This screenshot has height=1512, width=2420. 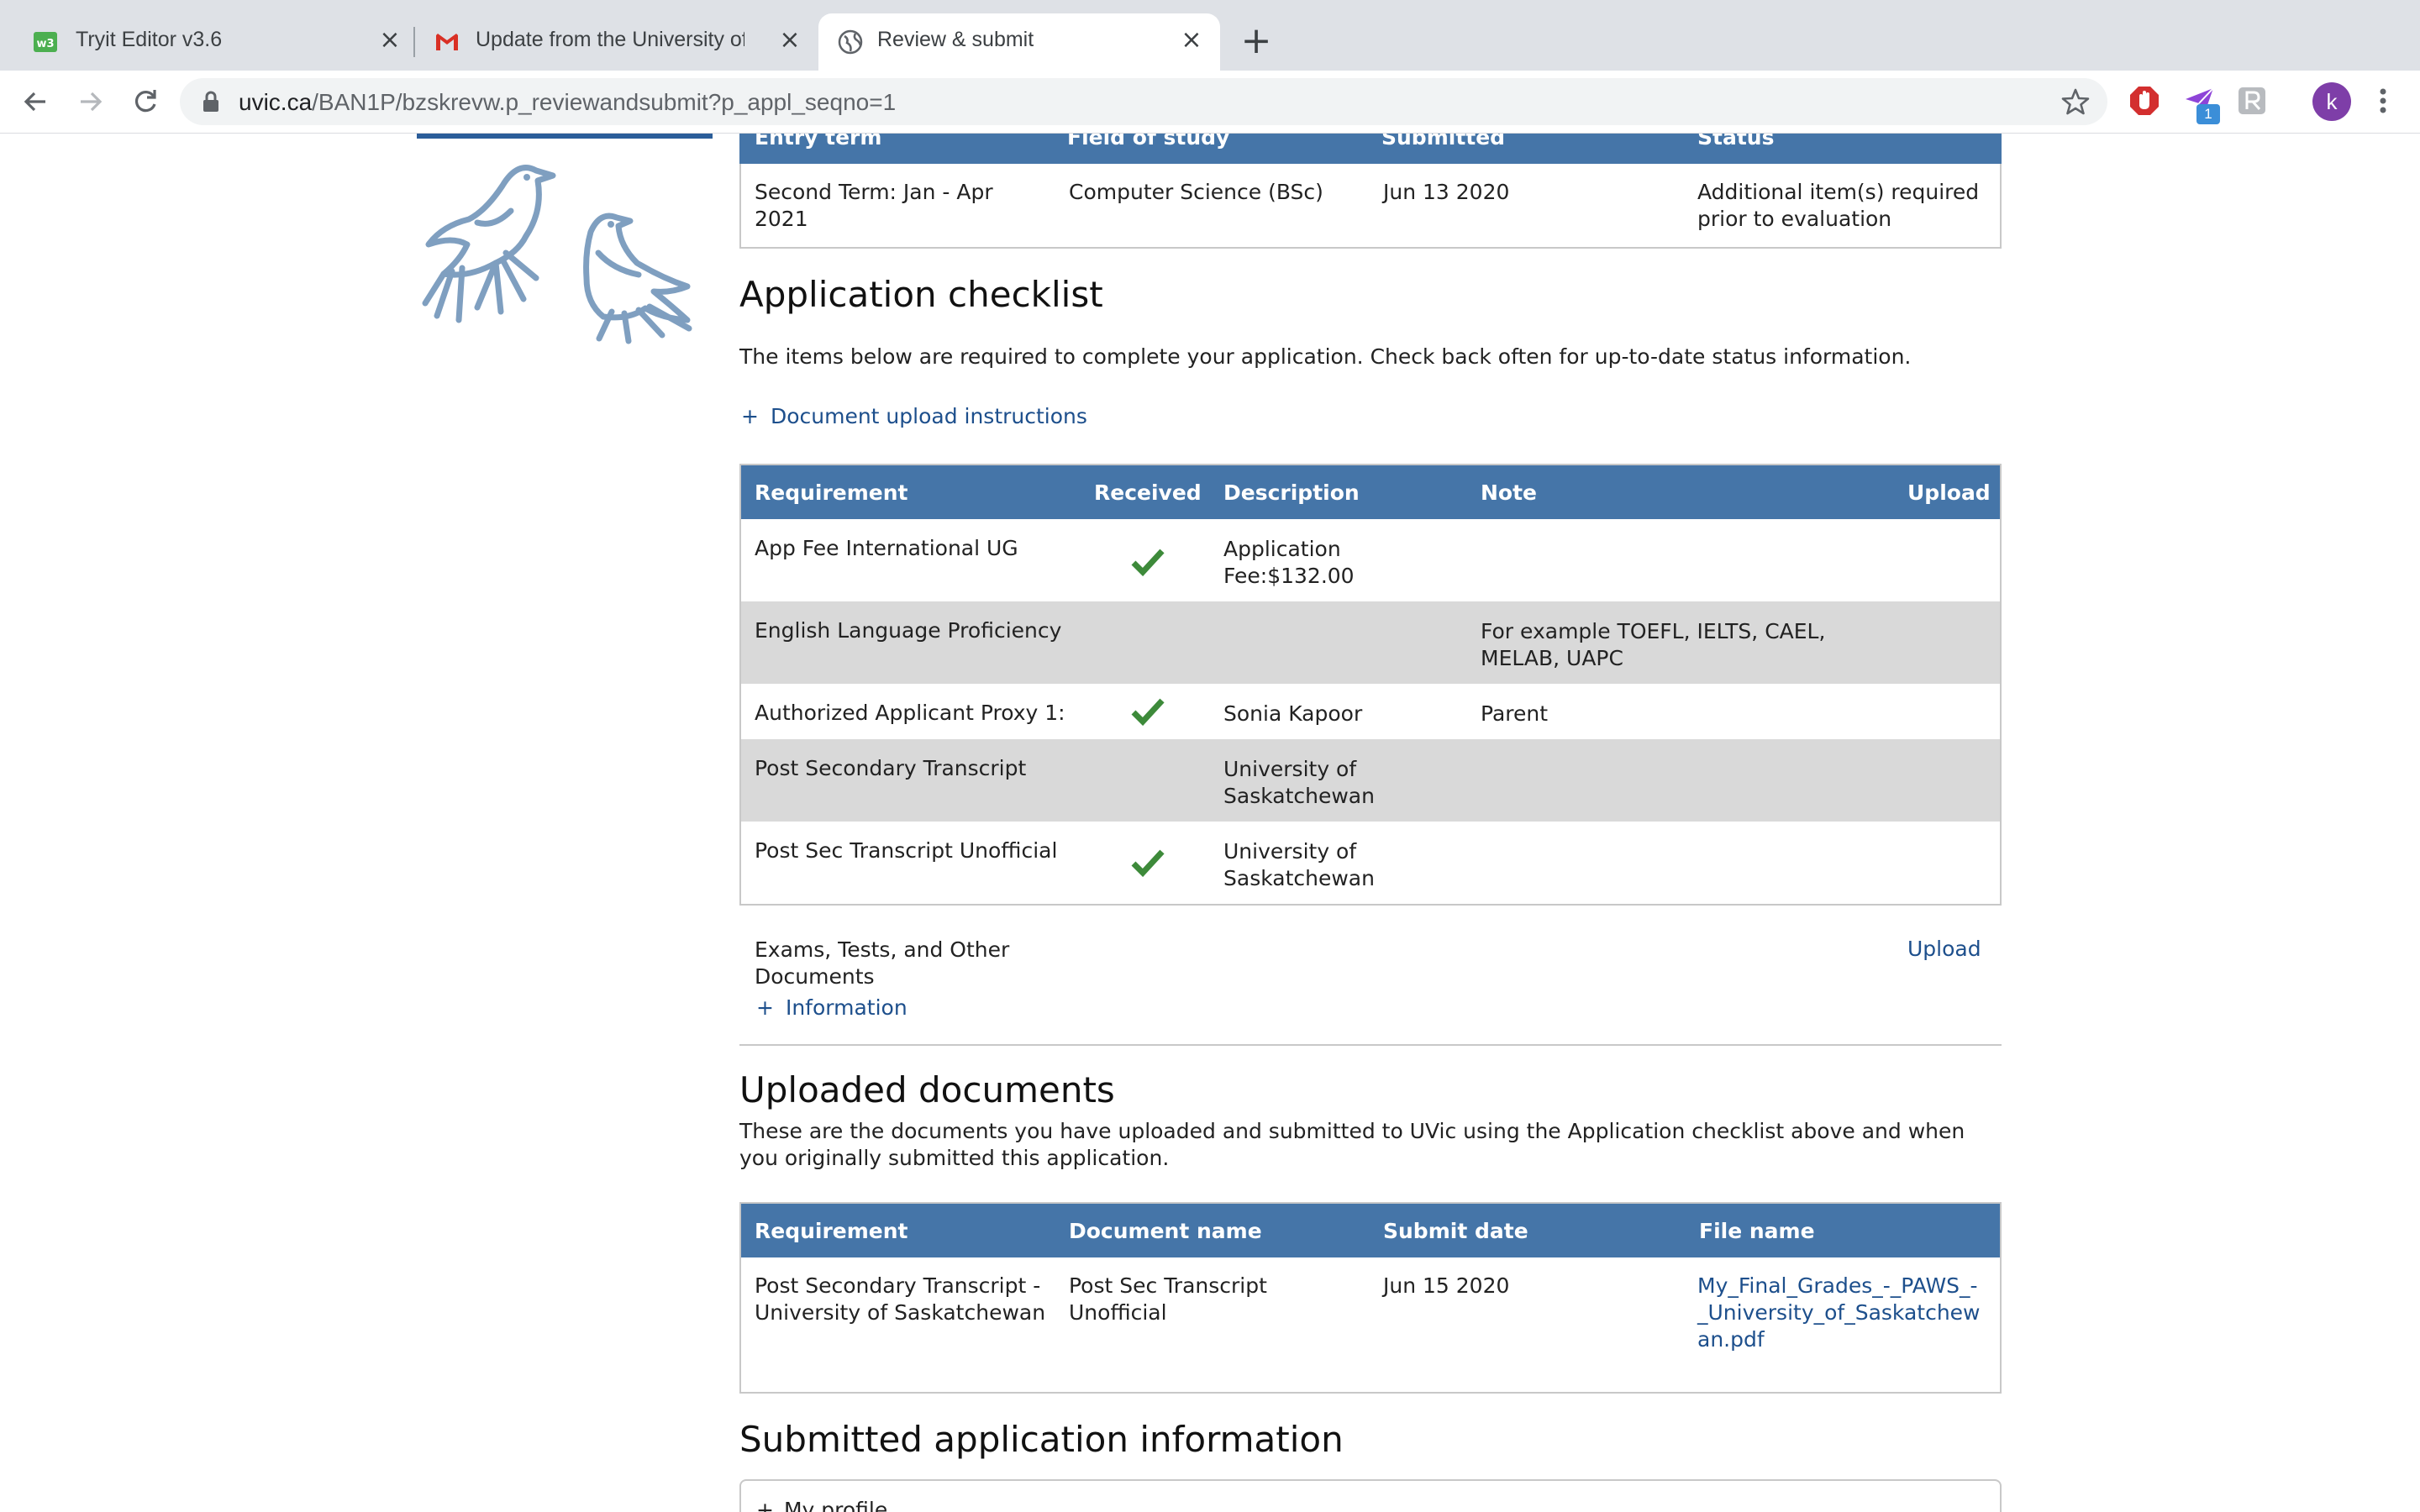 What do you see at coordinates (1736, 142) in the screenshot?
I see `header-status: Status` at bounding box center [1736, 142].